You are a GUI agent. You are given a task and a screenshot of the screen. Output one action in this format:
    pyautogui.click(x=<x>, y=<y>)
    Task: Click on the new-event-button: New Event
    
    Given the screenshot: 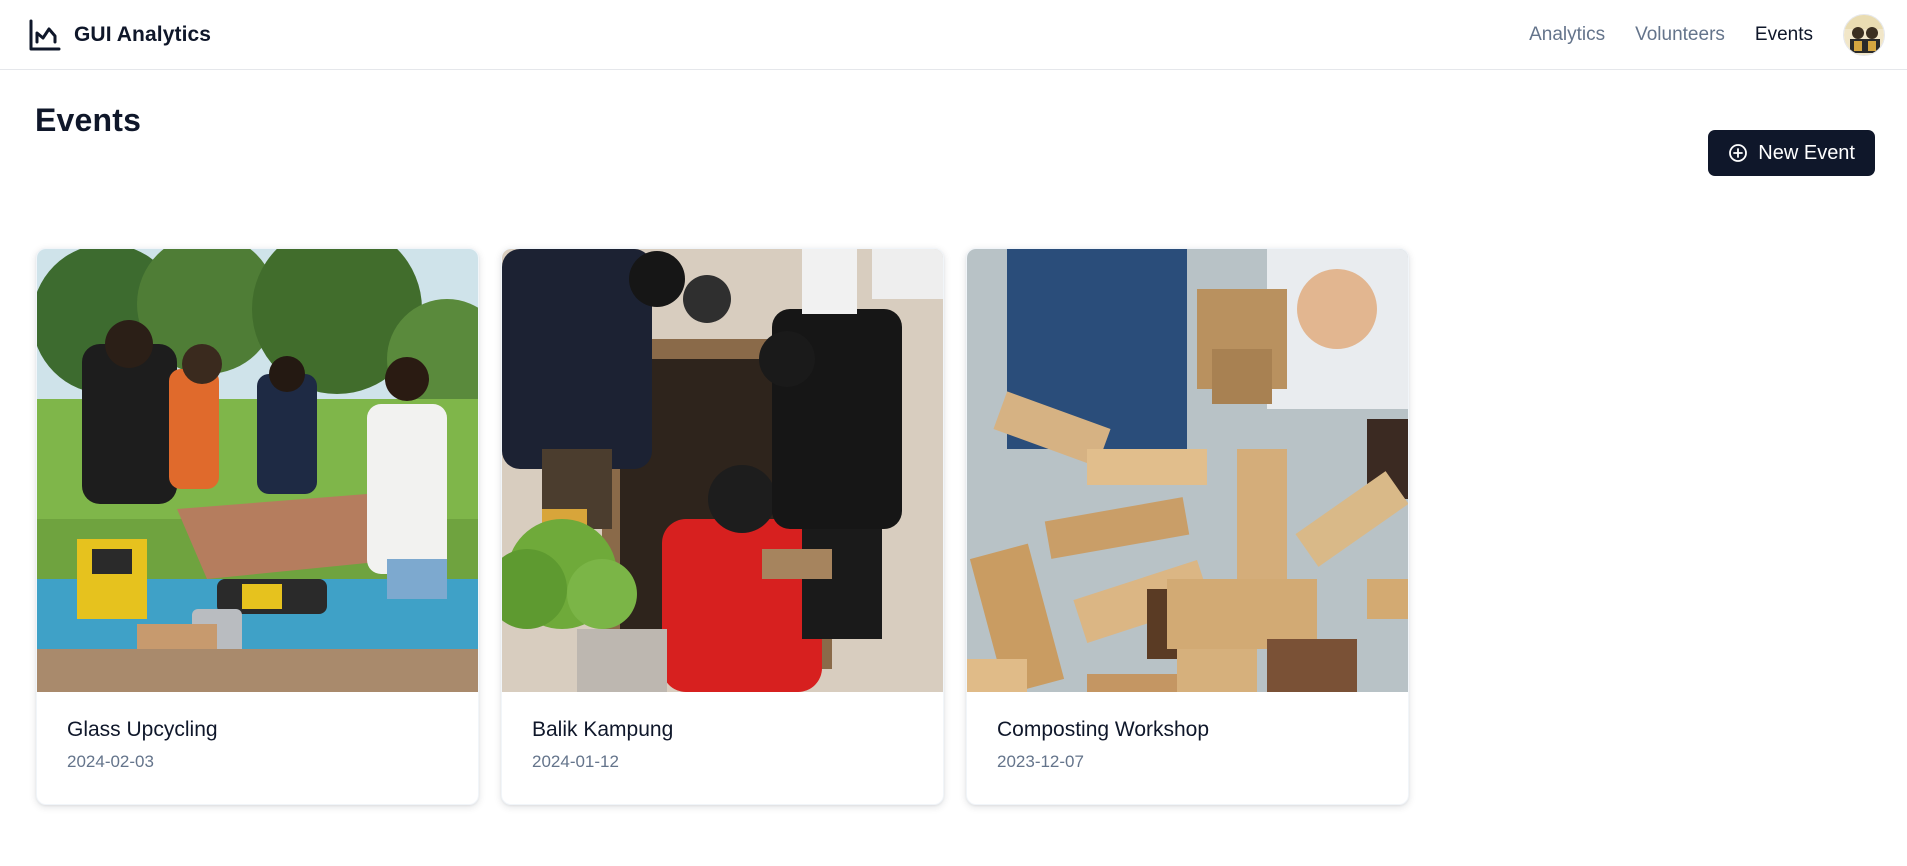 What is the action you would take?
    pyautogui.click(x=1791, y=153)
    